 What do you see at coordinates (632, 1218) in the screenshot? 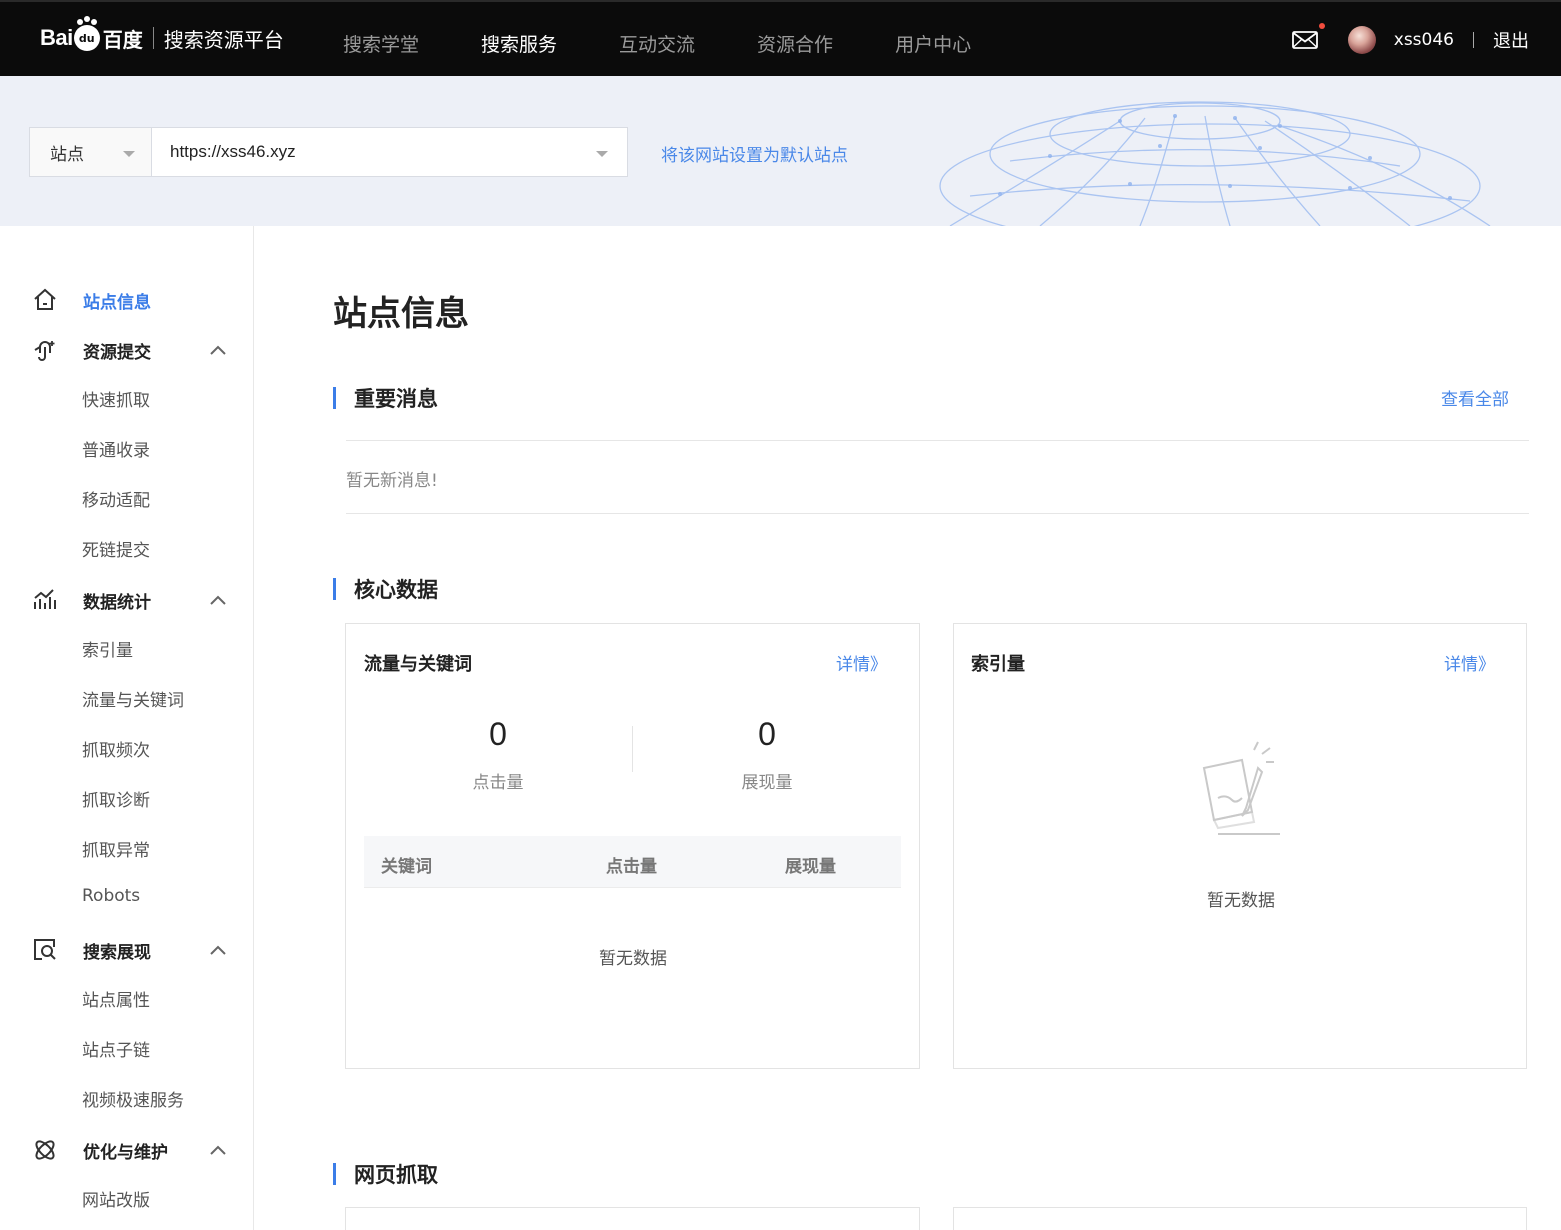
I see `crawl-card-left` at bounding box center [632, 1218].